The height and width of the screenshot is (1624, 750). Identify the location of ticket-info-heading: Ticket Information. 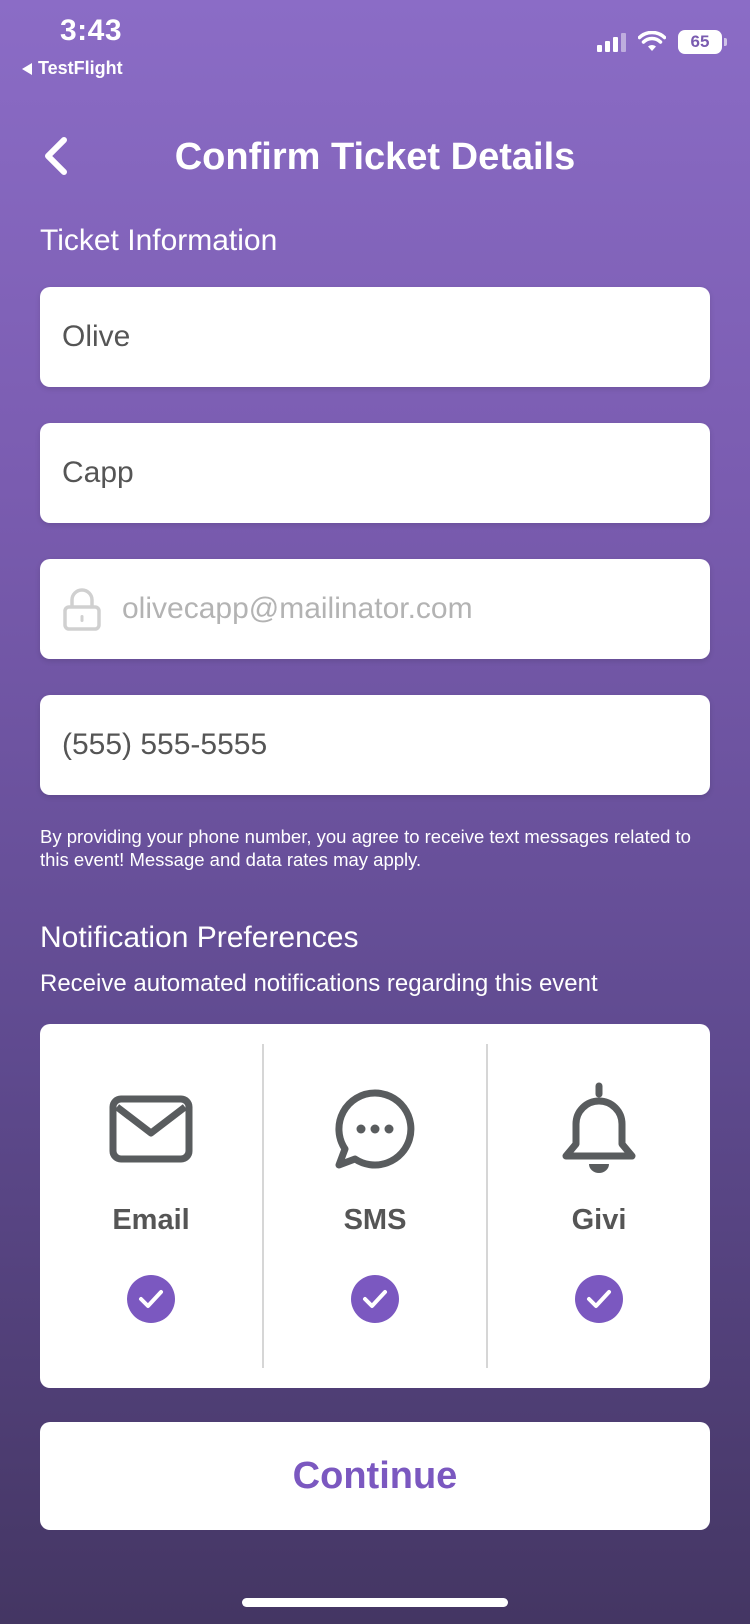
(159, 240).